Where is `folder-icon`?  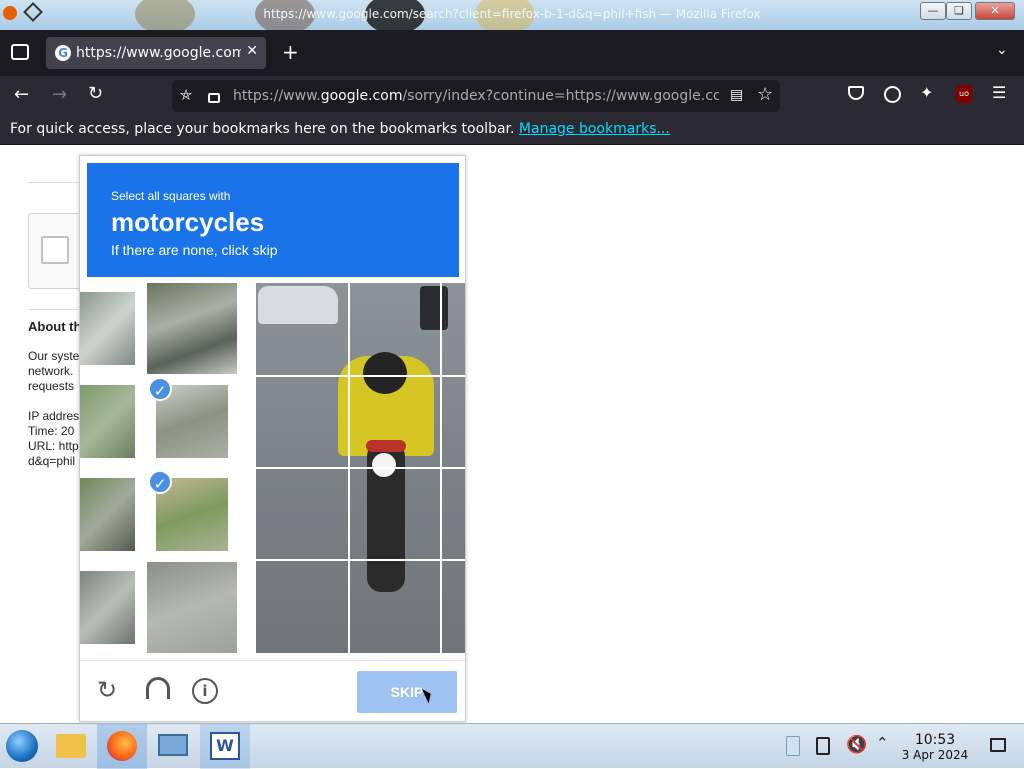 folder-icon is located at coordinates (71, 746).